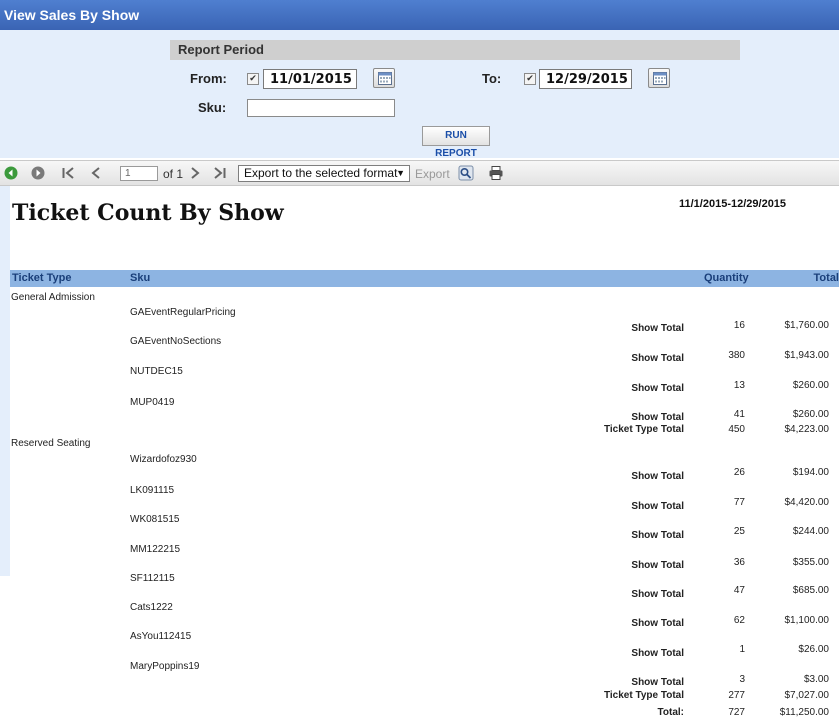 Image resolution: width=839 pixels, height=717 pixels. I want to click on from-calendar-button, so click(384, 78).